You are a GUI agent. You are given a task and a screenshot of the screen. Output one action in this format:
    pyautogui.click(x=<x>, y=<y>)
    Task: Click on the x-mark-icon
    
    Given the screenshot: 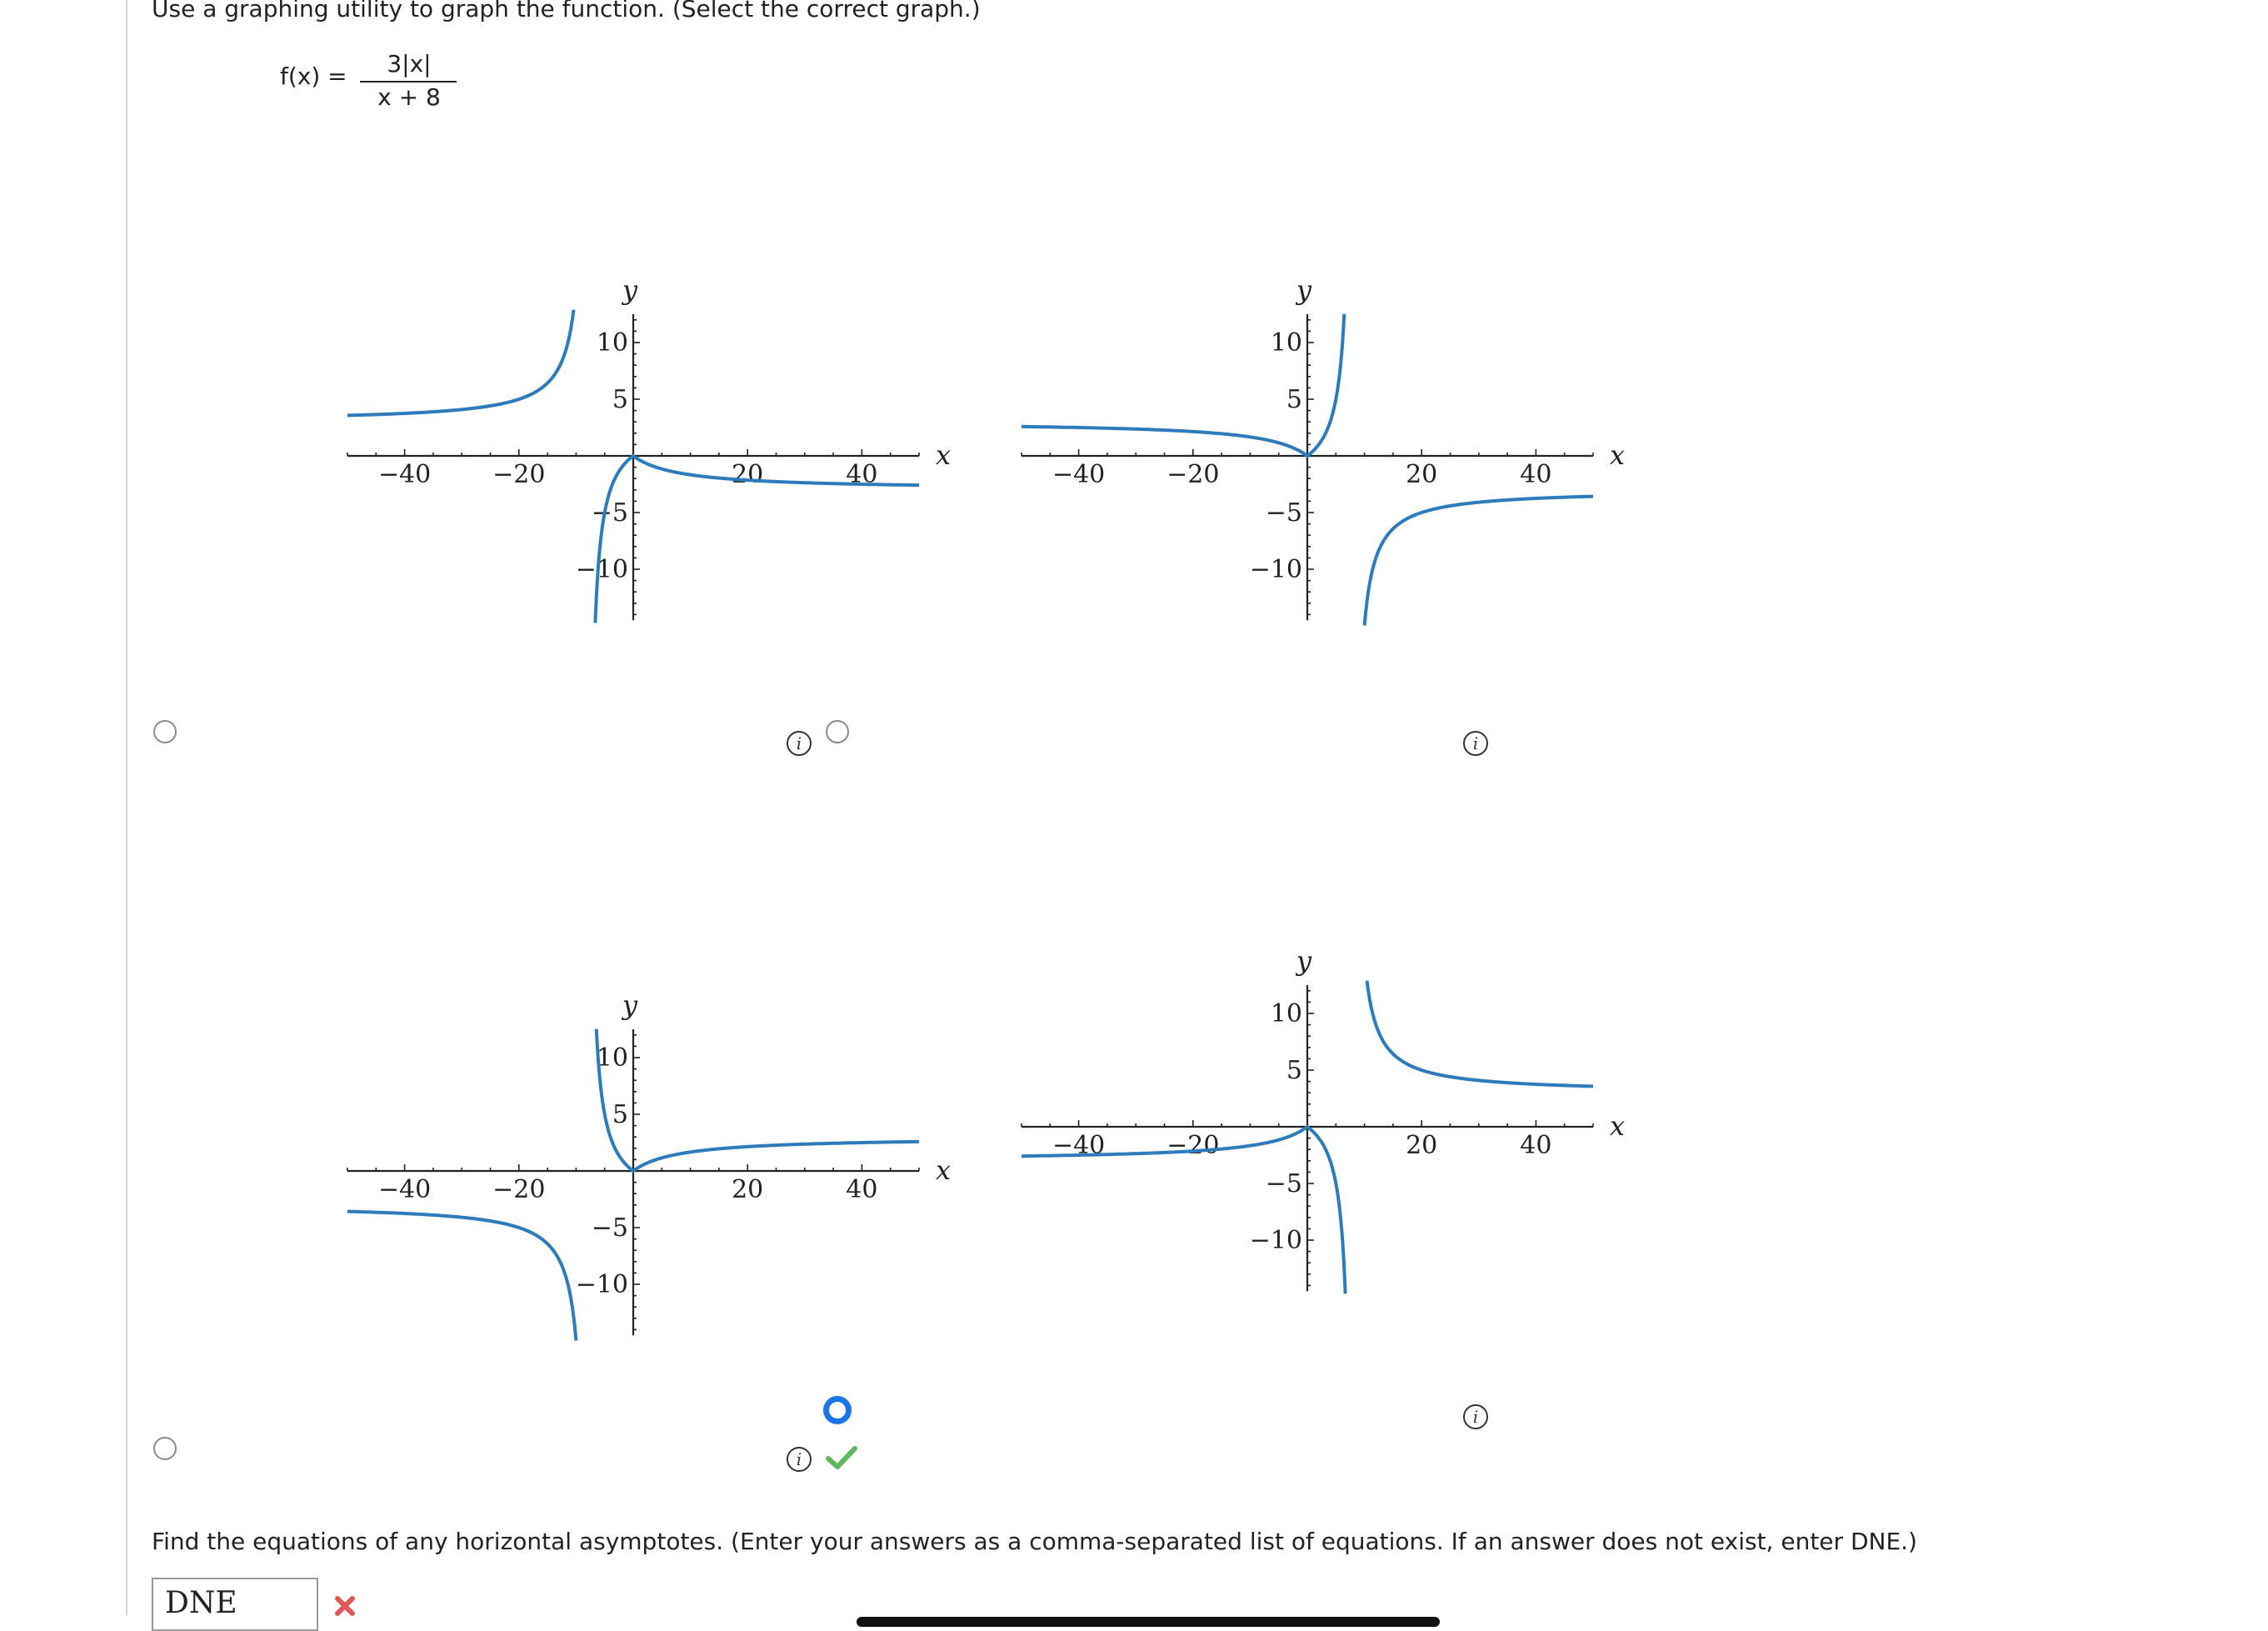 What is the action you would take?
    pyautogui.click(x=345, y=1606)
    